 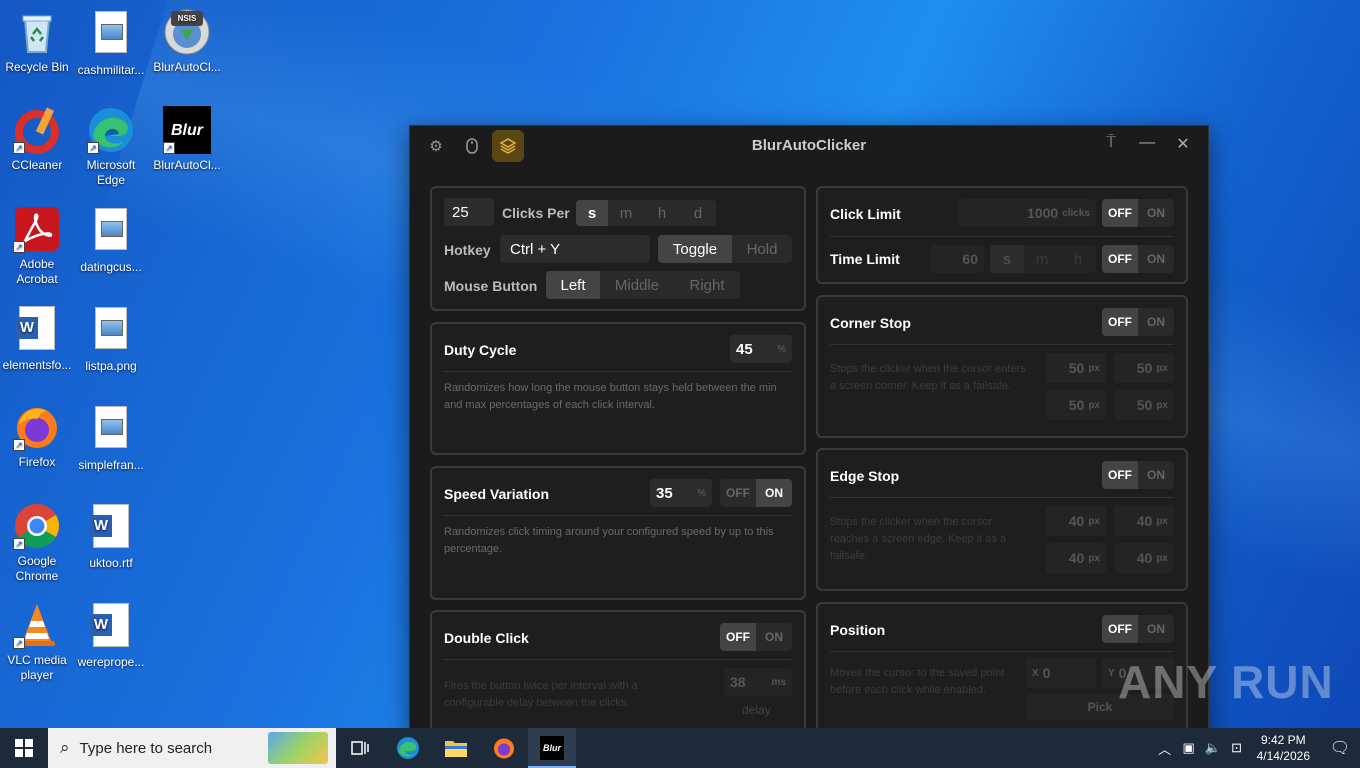 What do you see at coordinates (758, 682) in the screenshot?
I see `double-click-delay-input: 38 ms` at bounding box center [758, 682].